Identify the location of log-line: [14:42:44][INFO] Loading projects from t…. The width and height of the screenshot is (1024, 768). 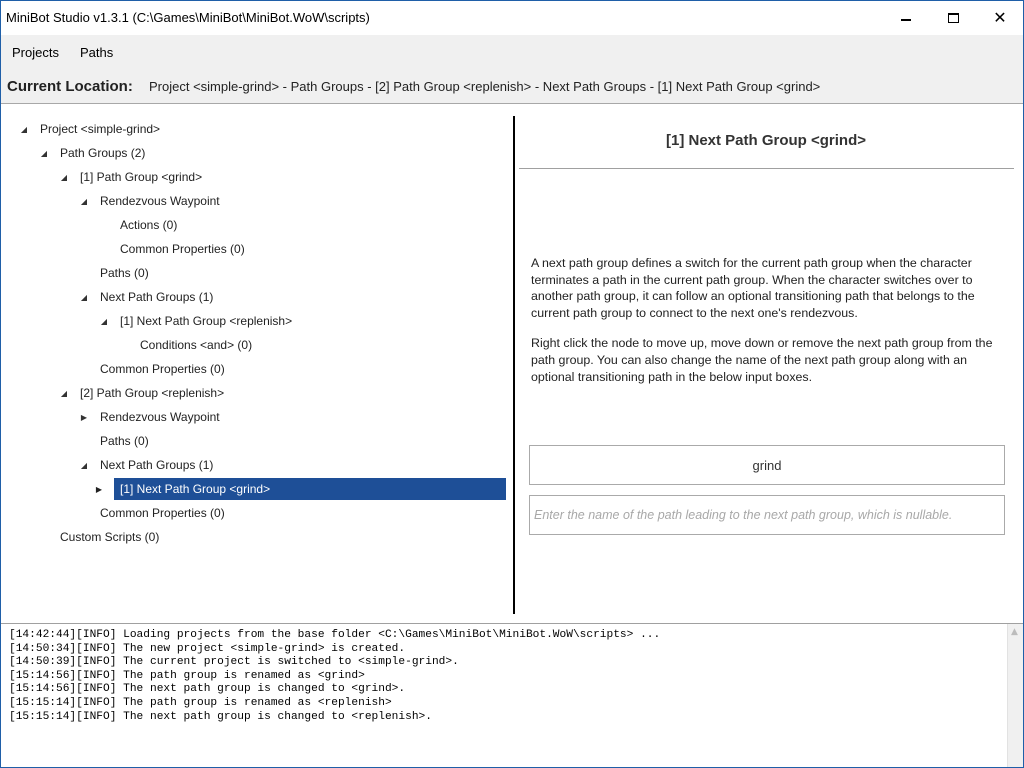
(335, 635).